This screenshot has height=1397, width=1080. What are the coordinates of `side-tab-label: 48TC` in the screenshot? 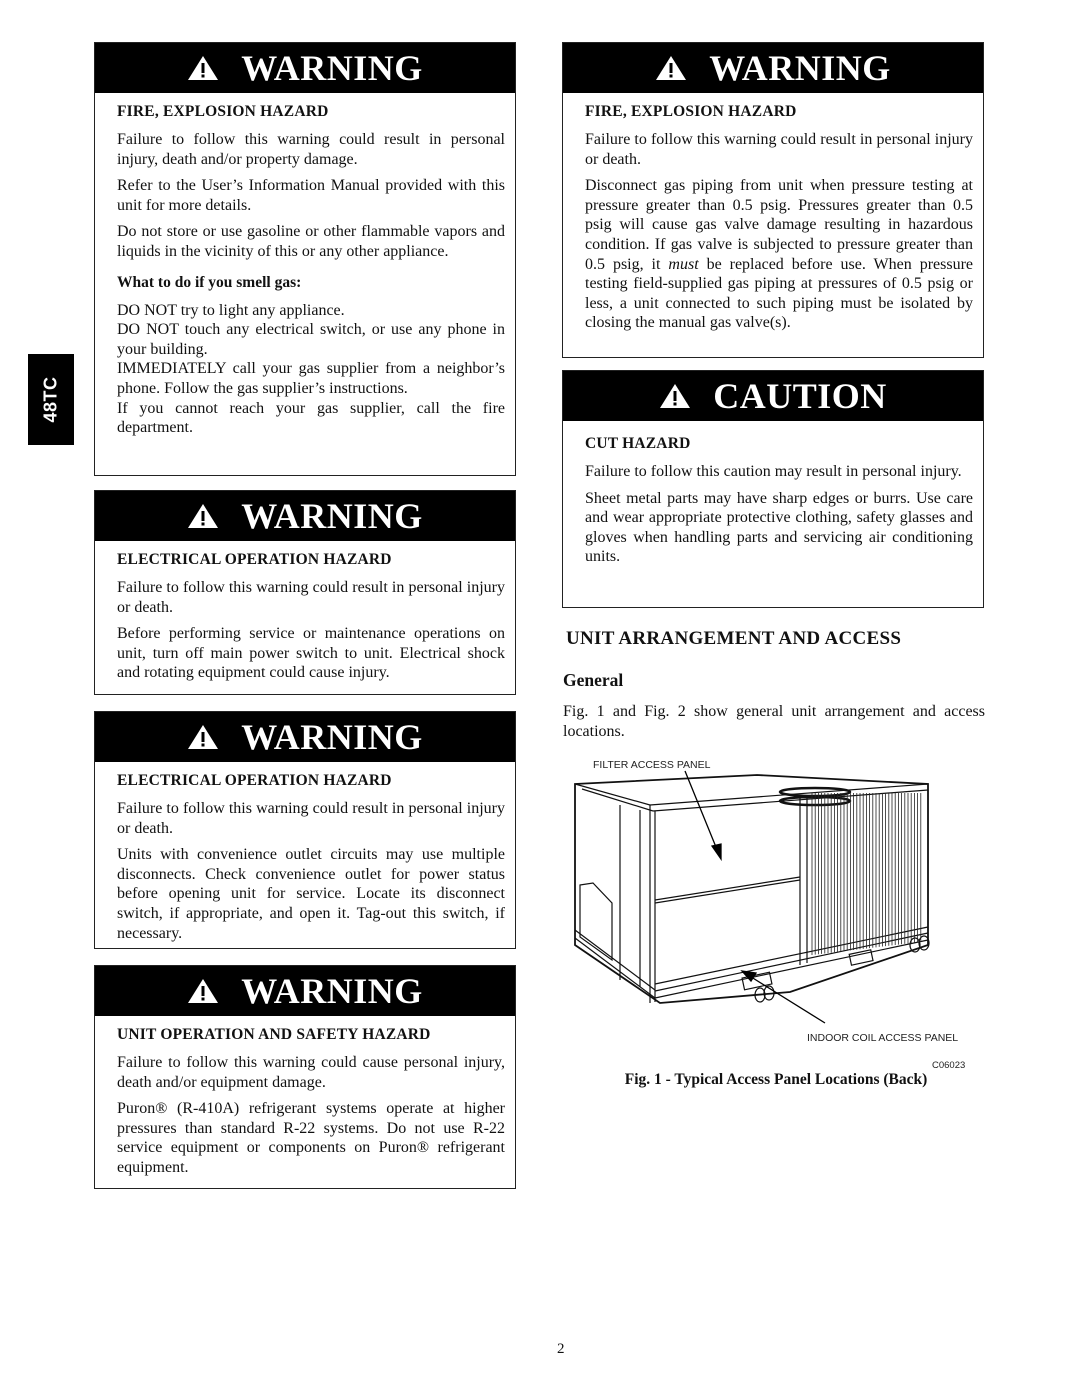 It's located at (50, 399).